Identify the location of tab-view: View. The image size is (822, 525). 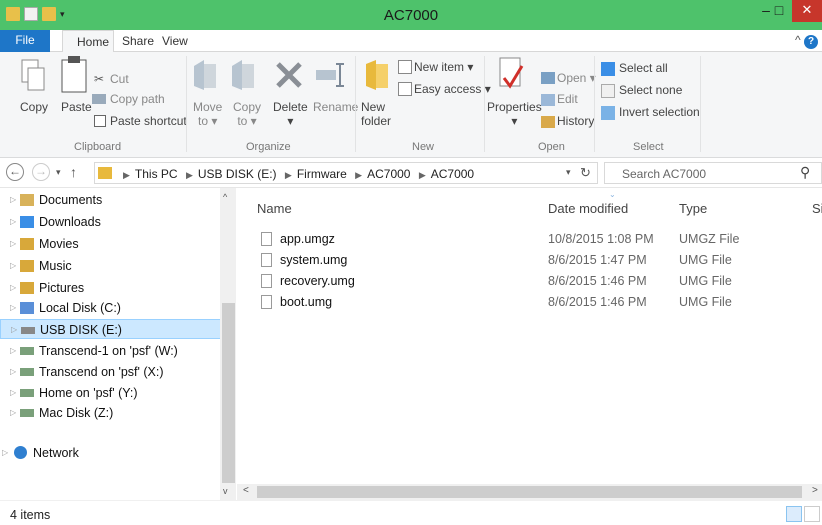
(175, 41).